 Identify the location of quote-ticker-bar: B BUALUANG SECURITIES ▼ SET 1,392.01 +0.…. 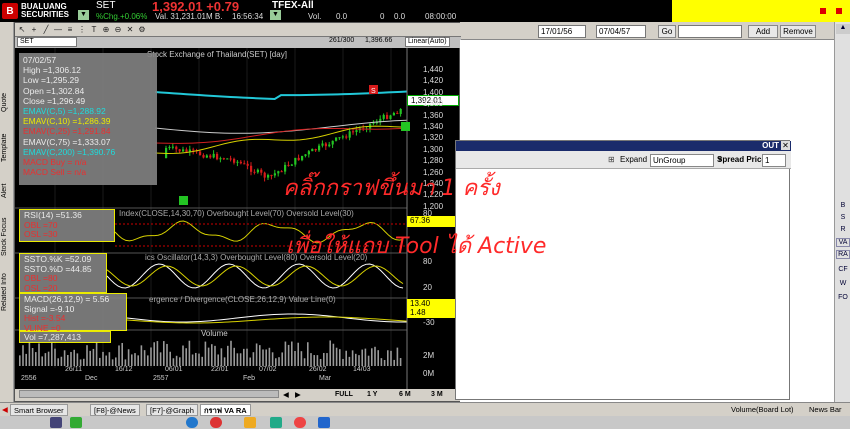
(425, 11).